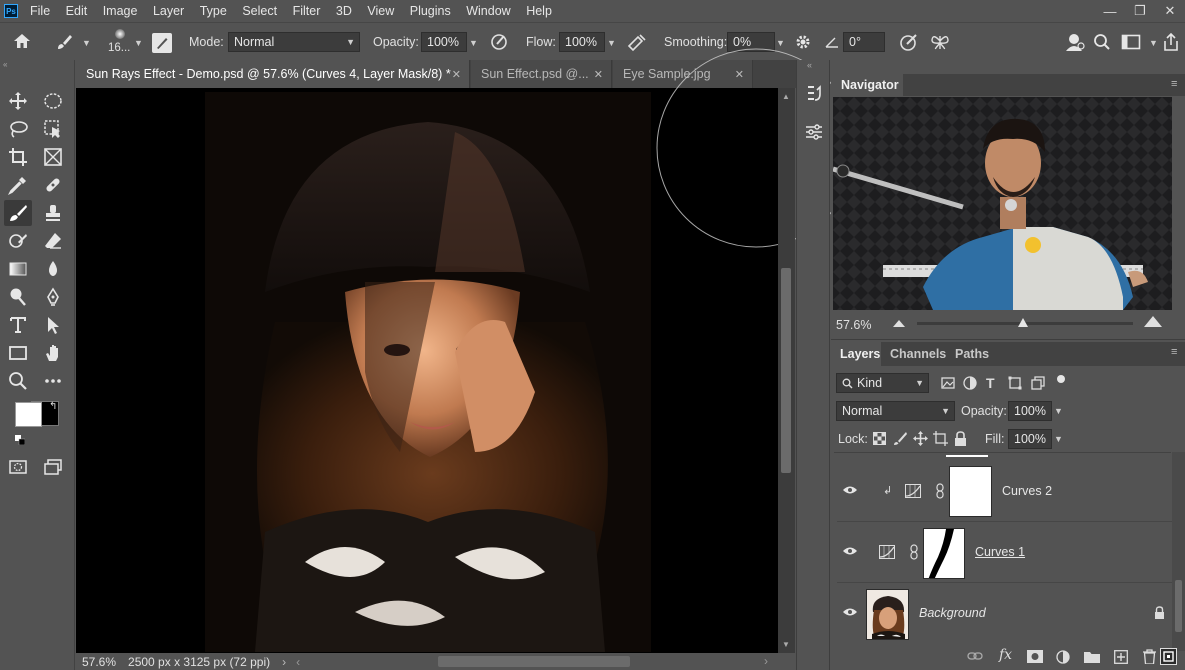 The width and height of the screenshot is (1185, 670). What do you see at coordinates (53, 157) in the screenshot?
I see `frame-tool-icon` at bounding box center [53, 157].